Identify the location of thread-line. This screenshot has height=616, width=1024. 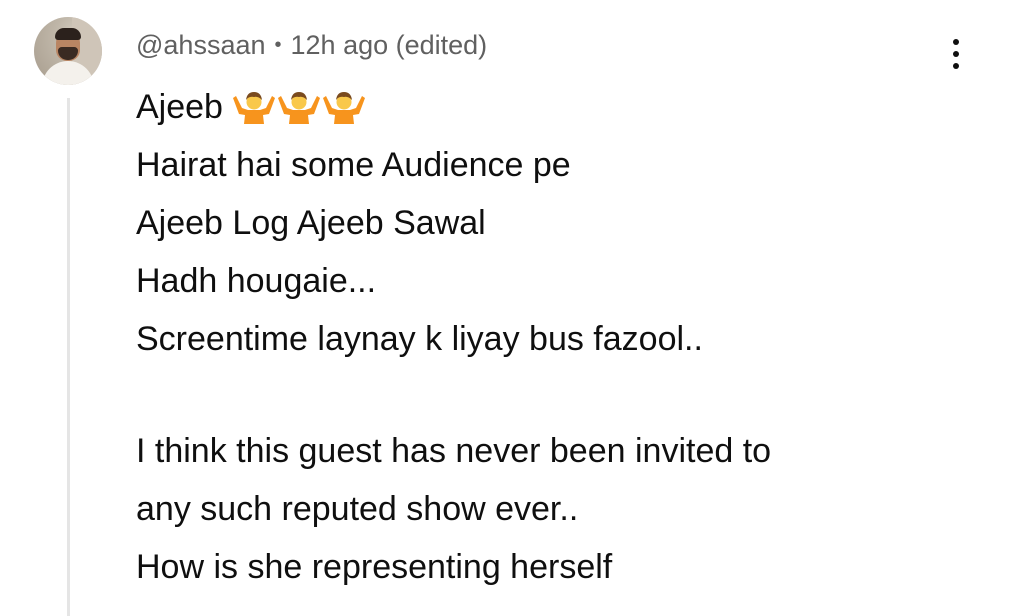
(68, 357).